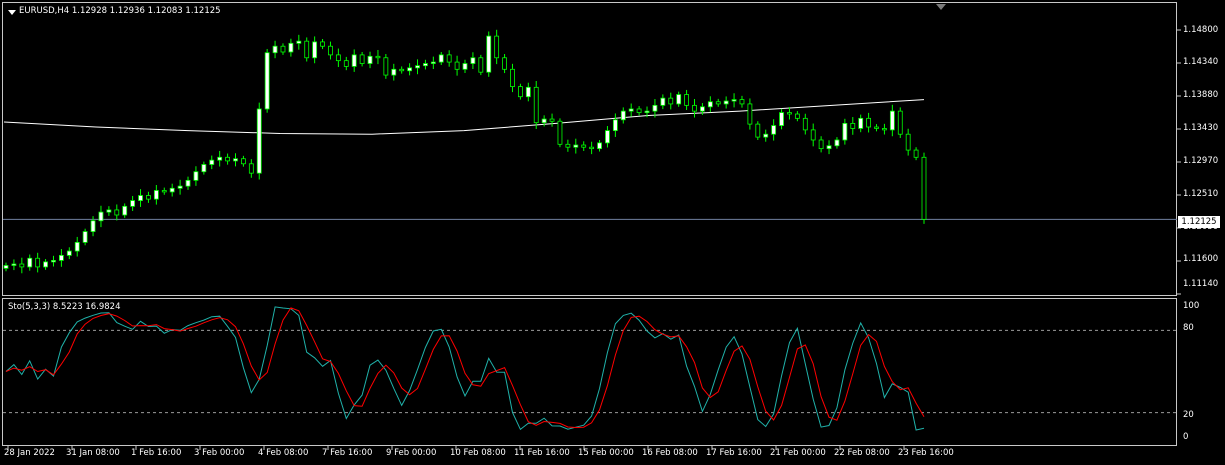 The image size is (1225, 465). What do you see at coordinates (941, 7) in the screenshot?
I see `chart-shift-marker-icon` at bounding box center [941, 7].